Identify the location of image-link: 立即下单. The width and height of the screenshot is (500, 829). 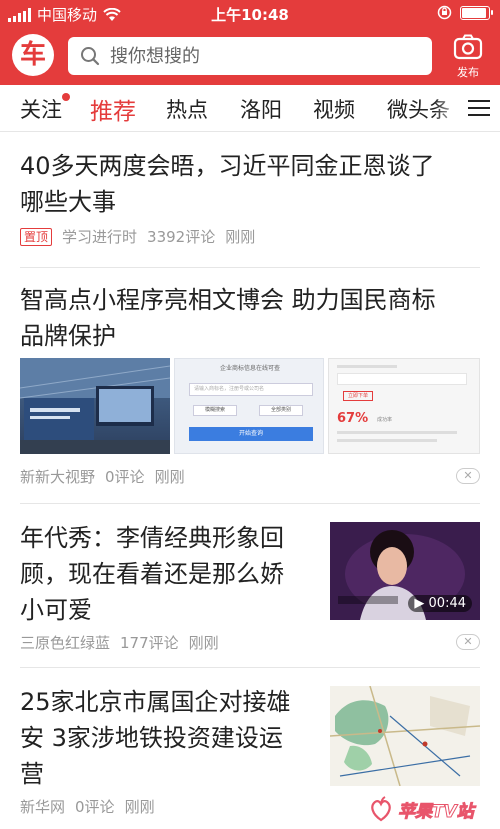
(358, 396).